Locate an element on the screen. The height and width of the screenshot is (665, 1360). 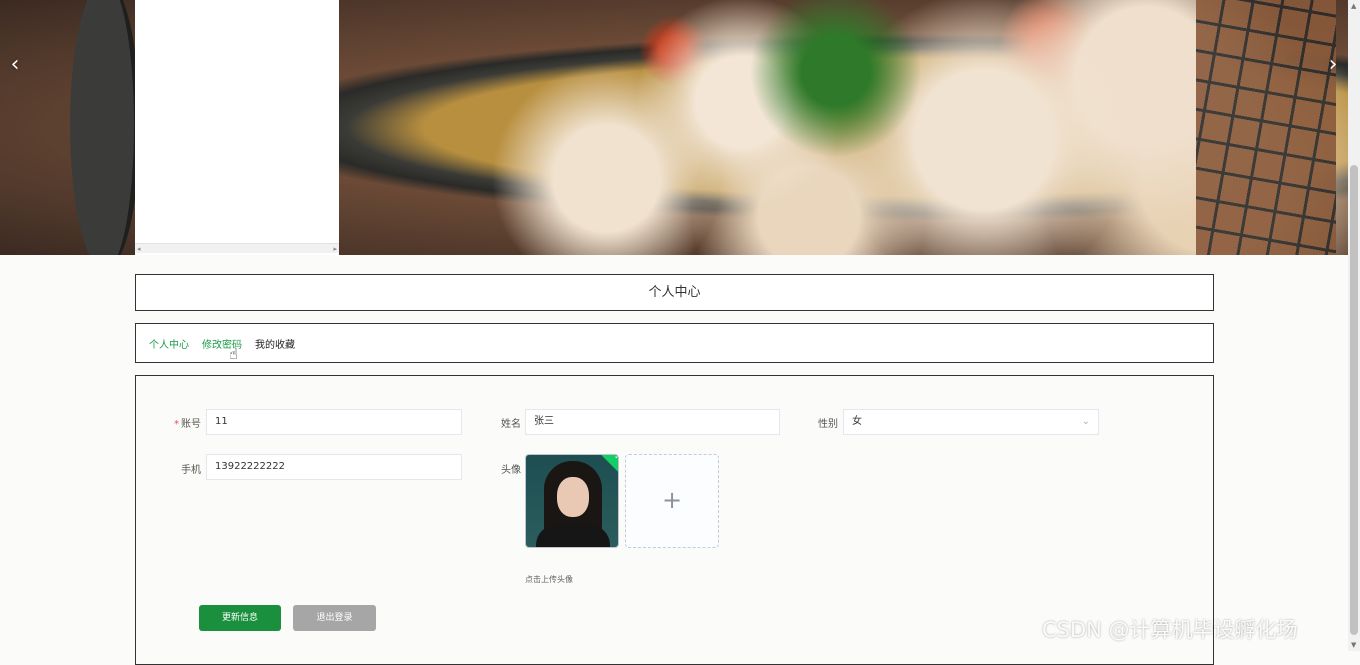
page-scrollbar-thumb is located at coordinates (1354, 400).